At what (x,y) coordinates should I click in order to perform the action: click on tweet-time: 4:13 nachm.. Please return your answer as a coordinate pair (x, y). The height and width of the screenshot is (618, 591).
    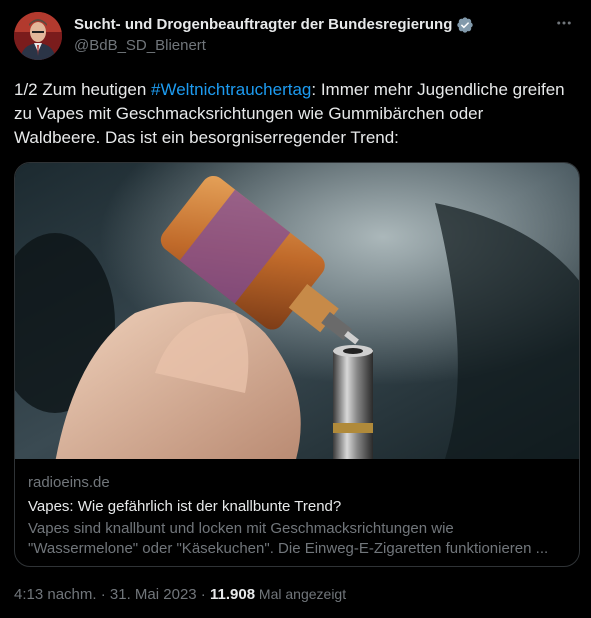
    Looking at the image, I should click on (55, 594).